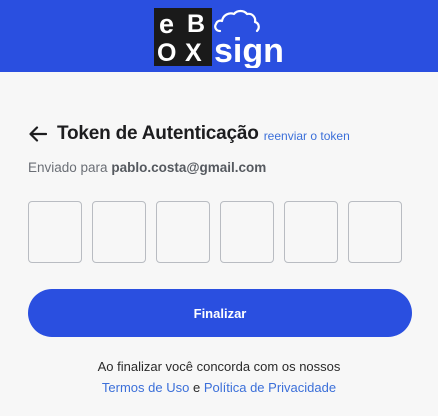 The width and height of the screenshot is (438, 416). I want to click on finish-button: Finalizar, so click(220, 313).